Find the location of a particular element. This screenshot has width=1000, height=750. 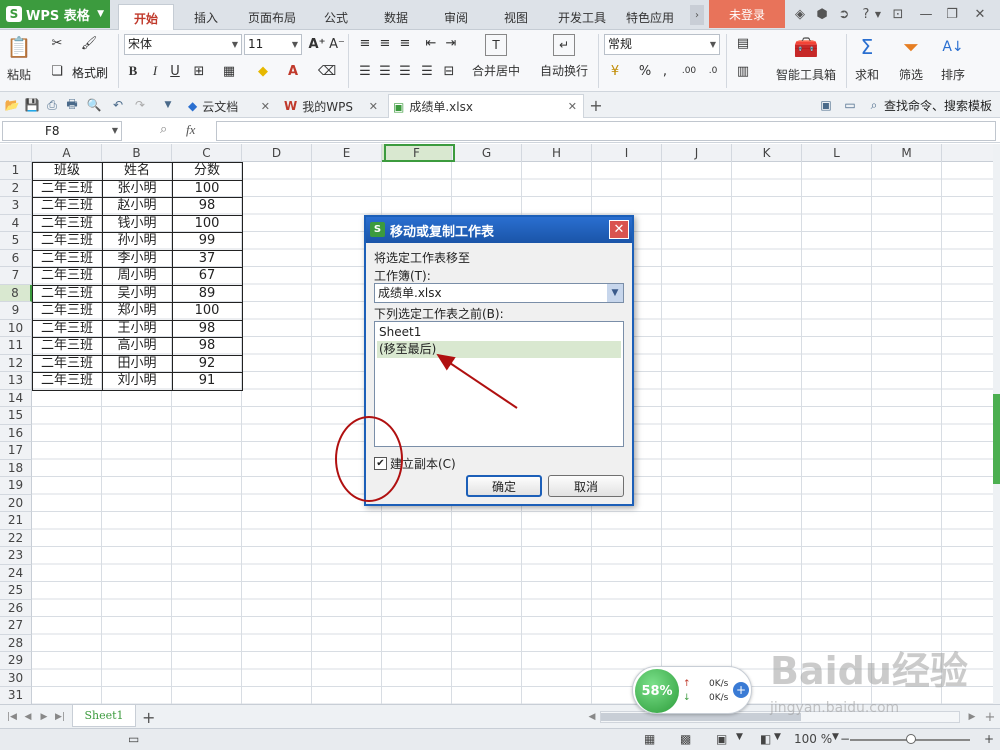

table-header-cell: 分数 is located at coordinates (207, 171).